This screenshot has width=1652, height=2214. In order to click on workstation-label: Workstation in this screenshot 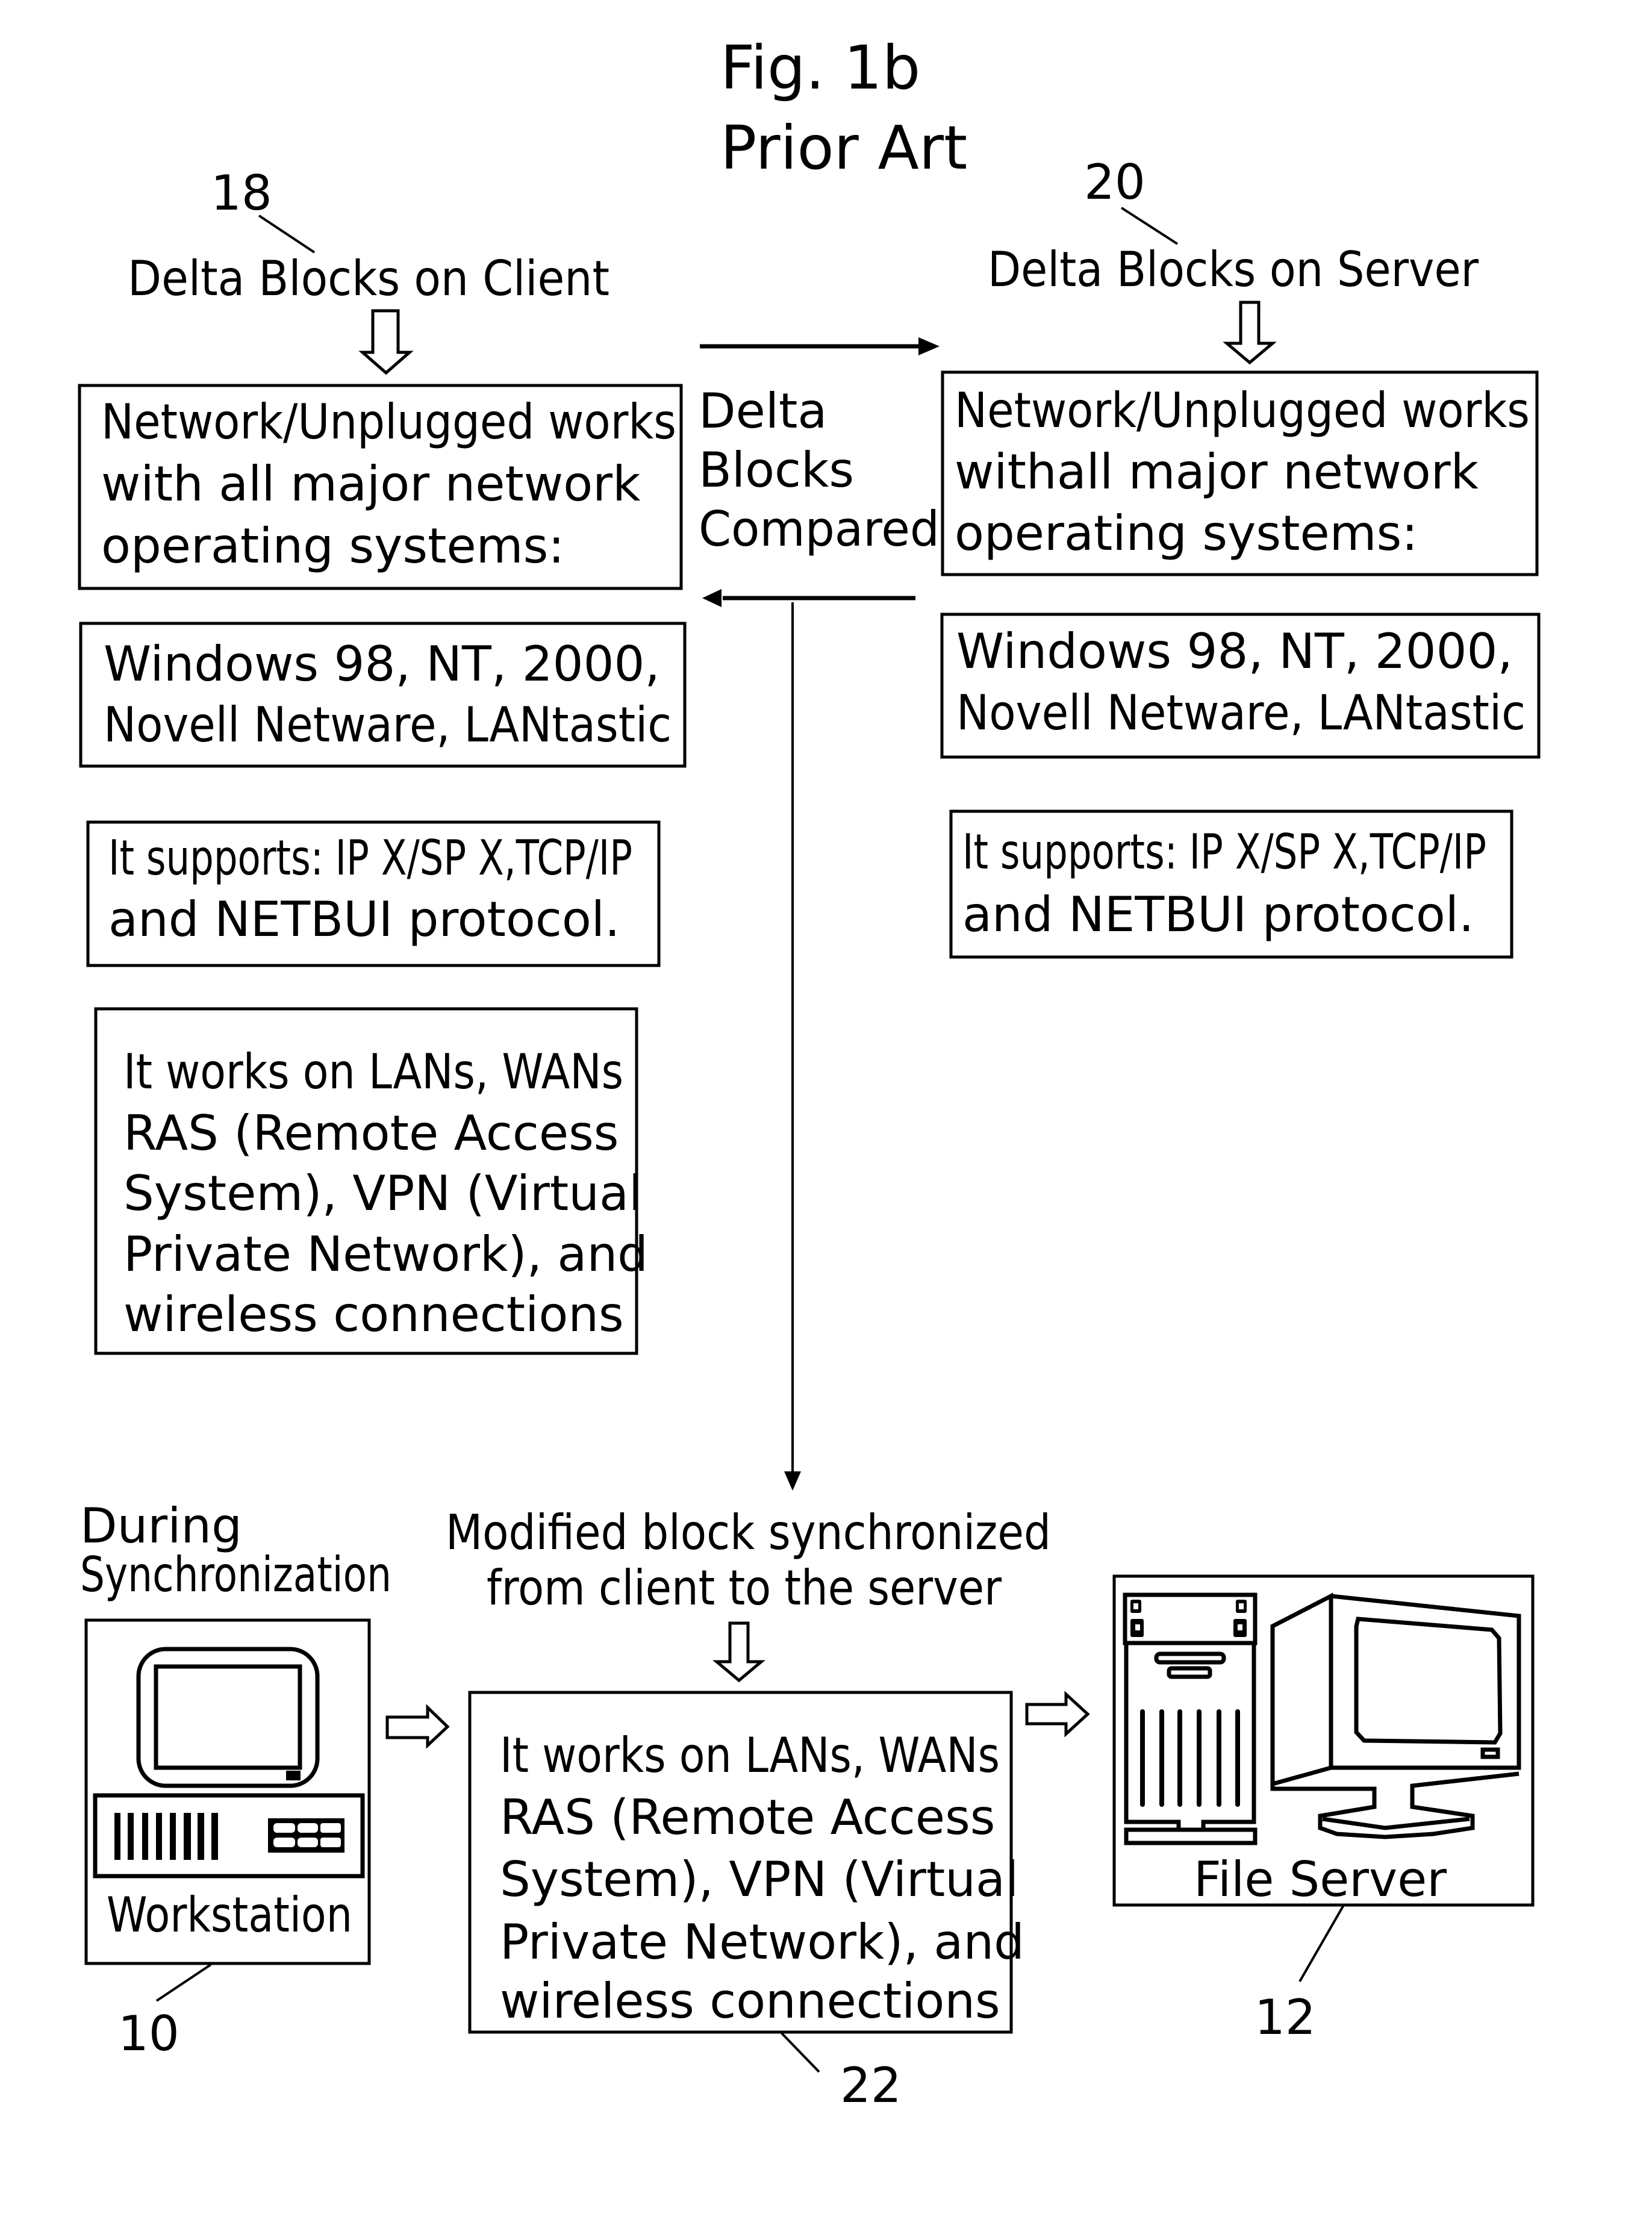, I will do `click(229, 1915)`.